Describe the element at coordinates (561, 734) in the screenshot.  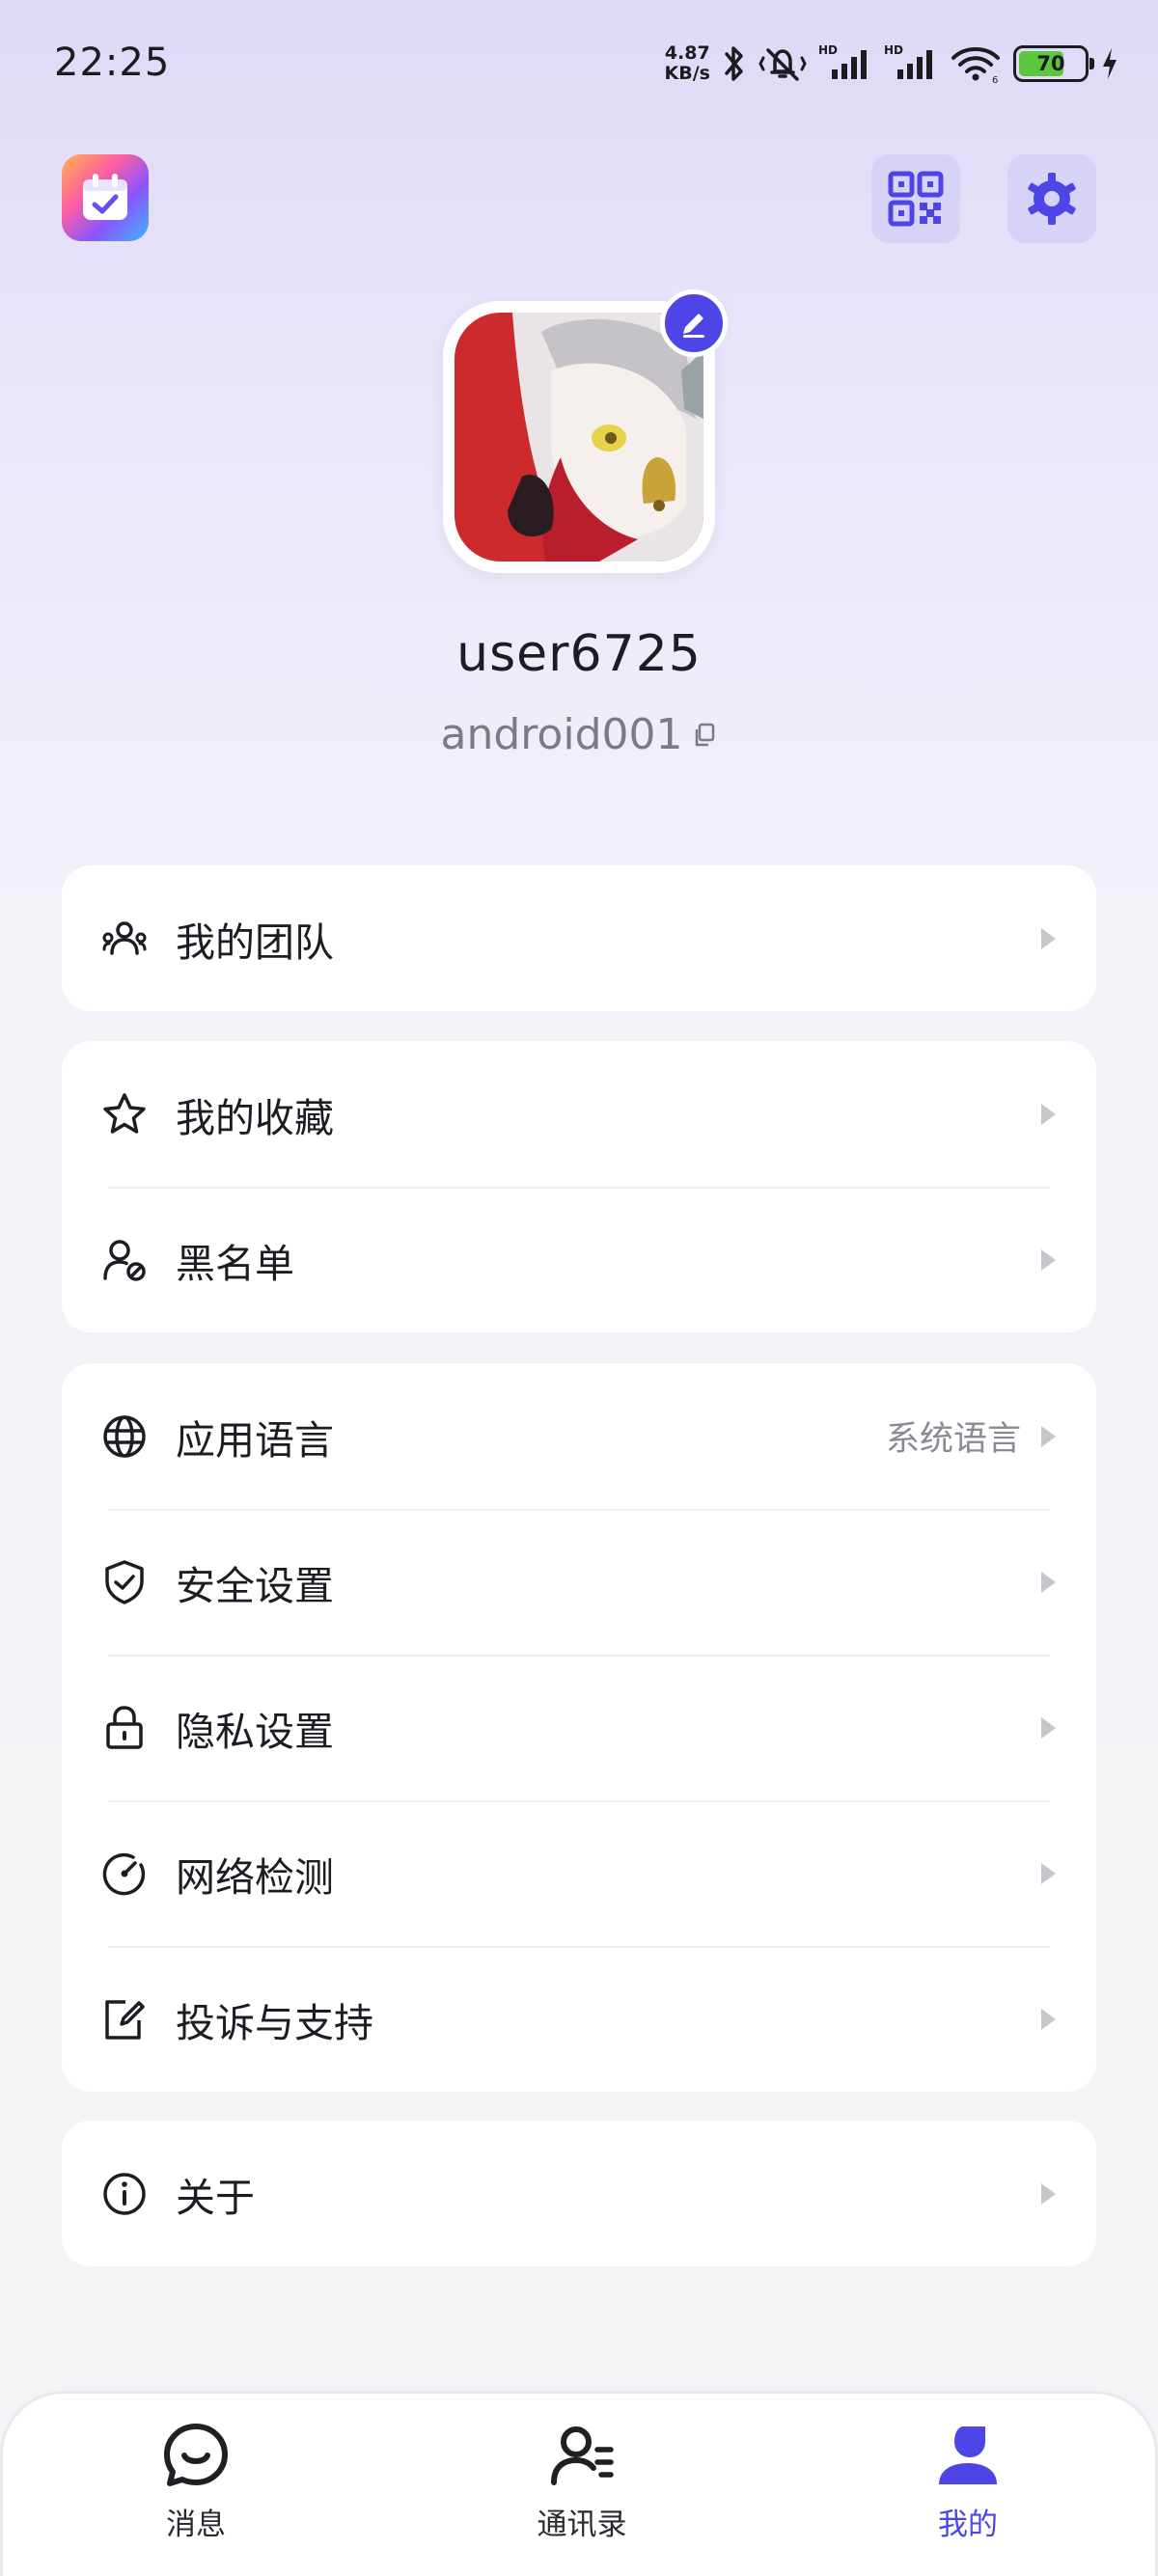
I see `account-id: android001` at that location.